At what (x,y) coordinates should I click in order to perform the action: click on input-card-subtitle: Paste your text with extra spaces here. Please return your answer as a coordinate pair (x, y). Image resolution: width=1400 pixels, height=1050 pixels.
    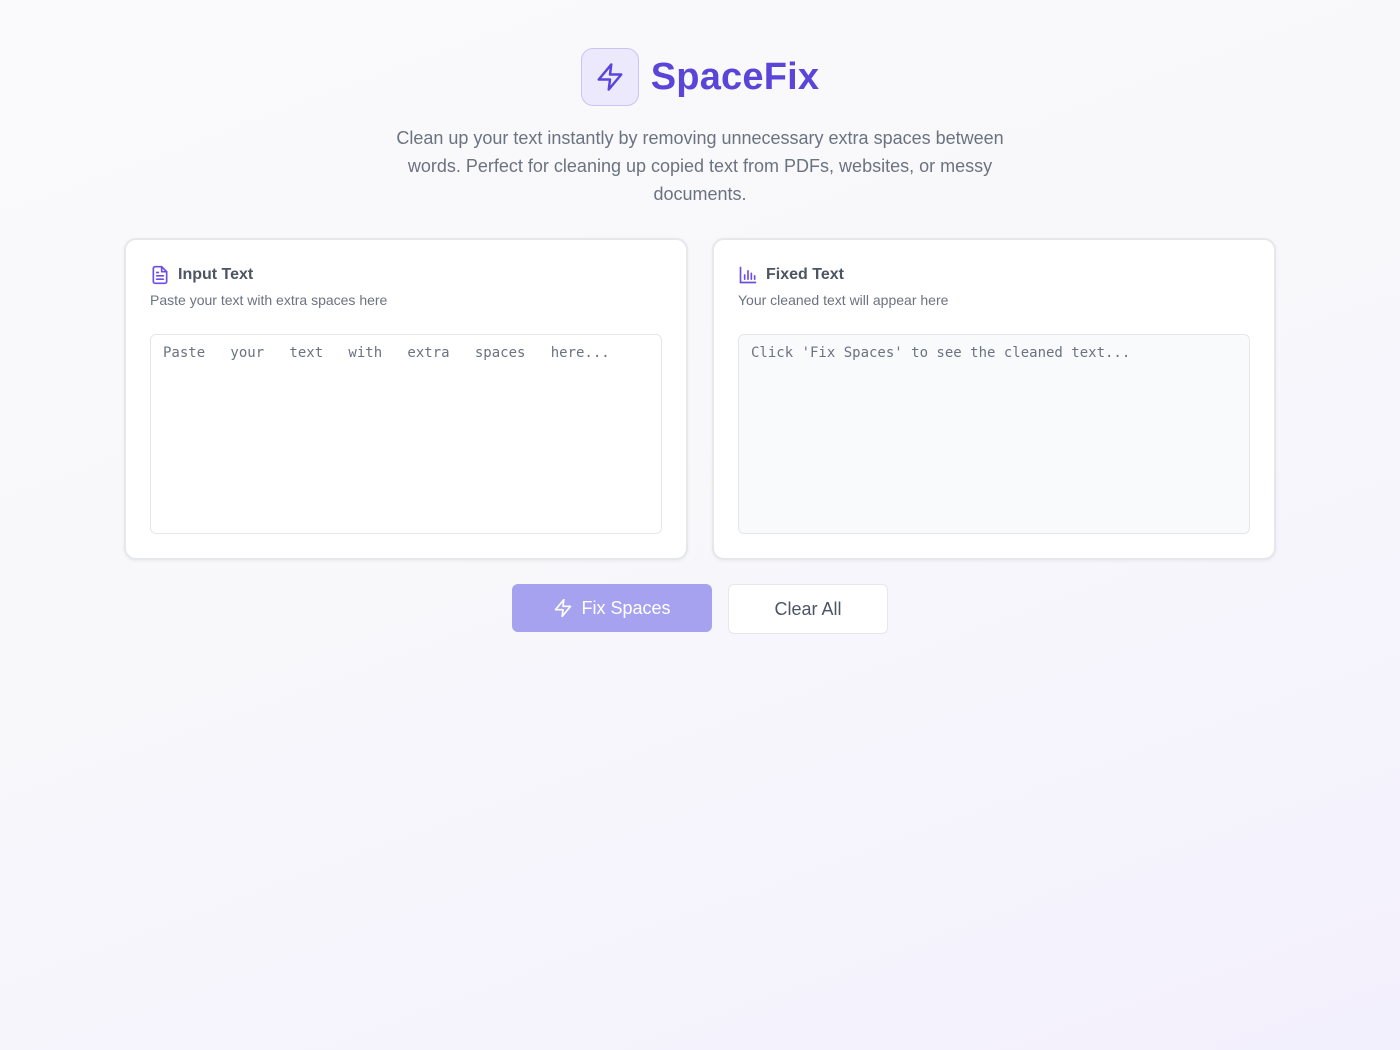
    Looking at the image, I should click on (269, 300).